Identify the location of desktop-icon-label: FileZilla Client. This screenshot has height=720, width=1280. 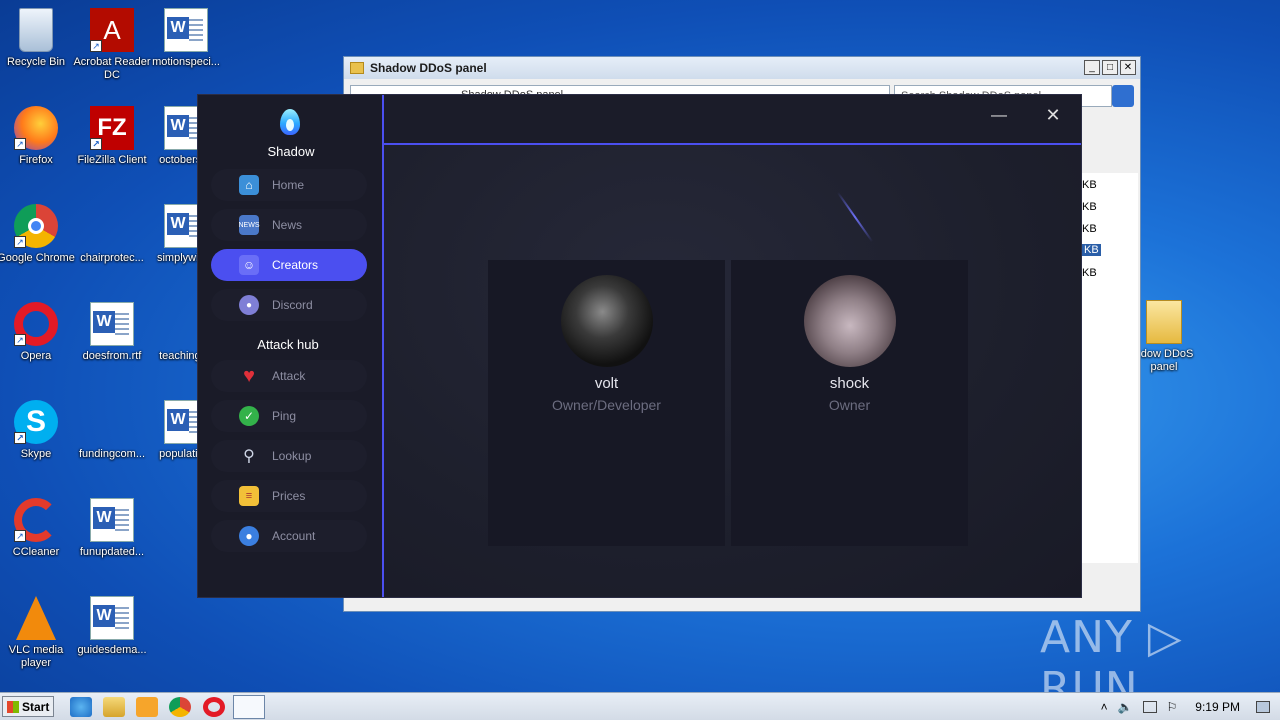
(112, 160).